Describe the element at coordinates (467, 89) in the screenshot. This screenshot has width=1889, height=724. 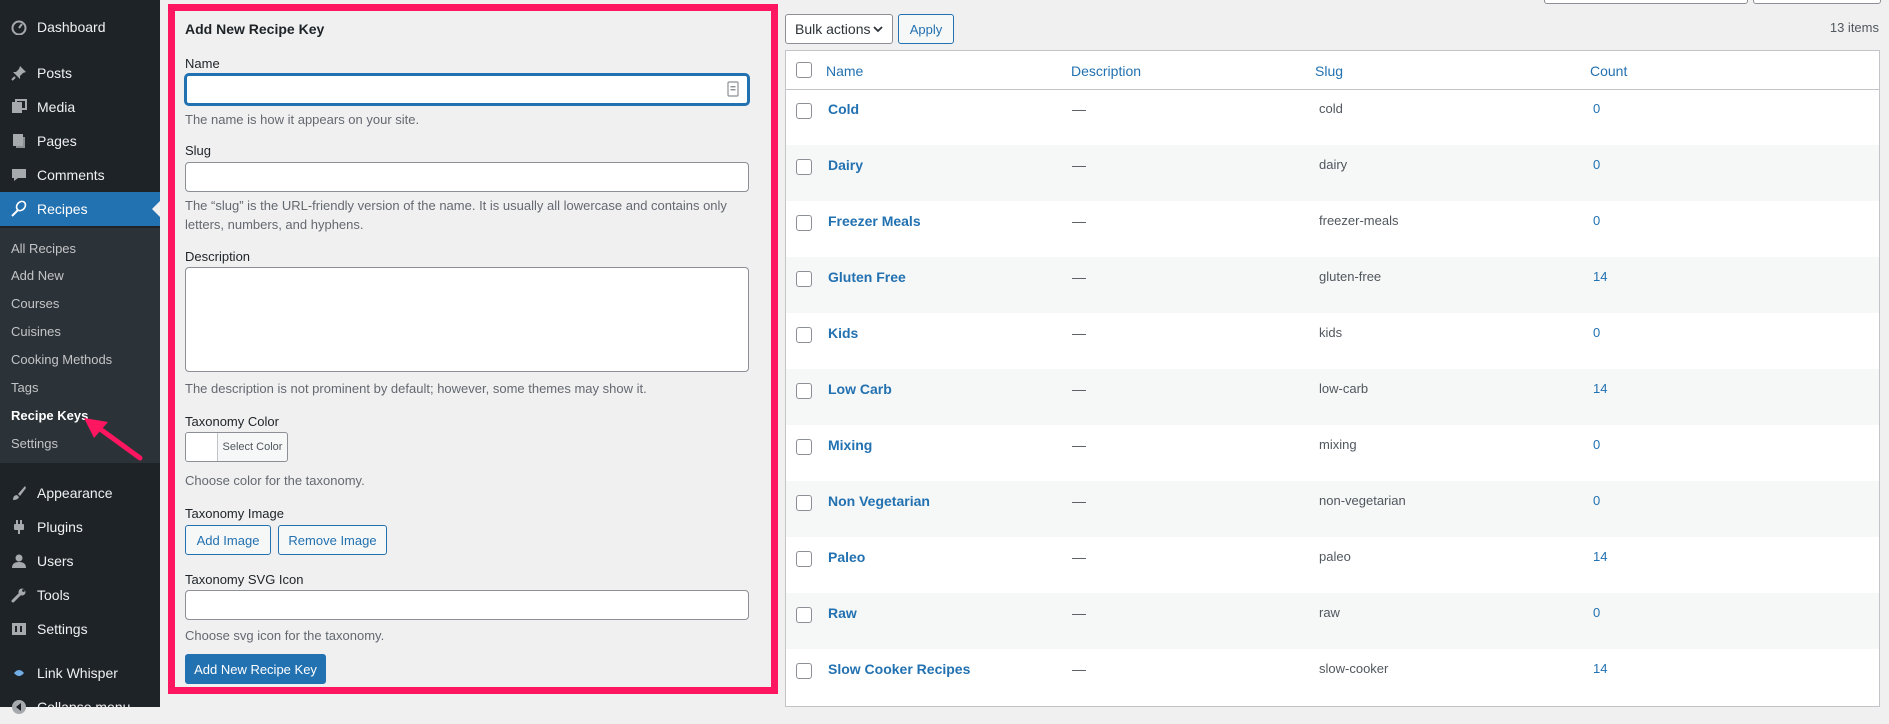
I see `name-input` at that location.